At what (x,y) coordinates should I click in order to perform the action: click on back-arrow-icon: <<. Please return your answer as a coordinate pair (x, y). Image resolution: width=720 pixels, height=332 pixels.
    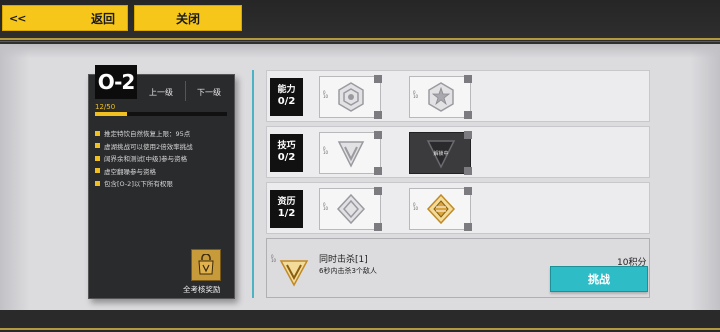
    Looking at the image, I should click on (17, 18).